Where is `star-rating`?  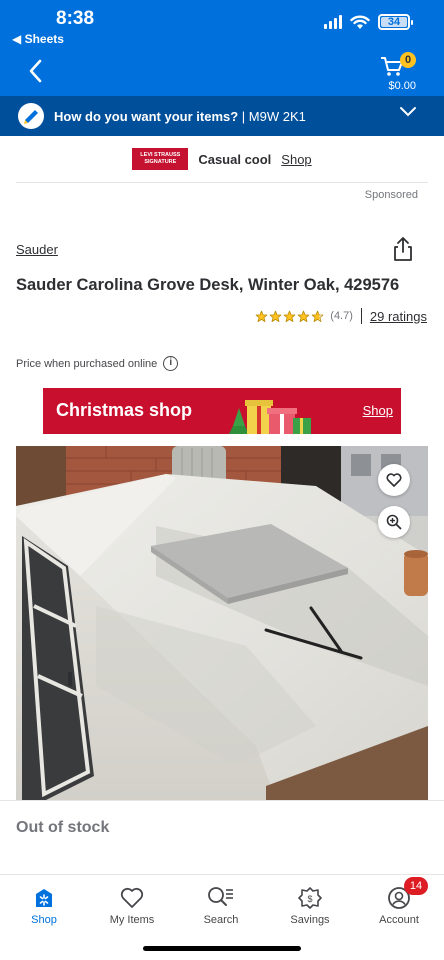
star-rating is located at coordinates (289, 316).